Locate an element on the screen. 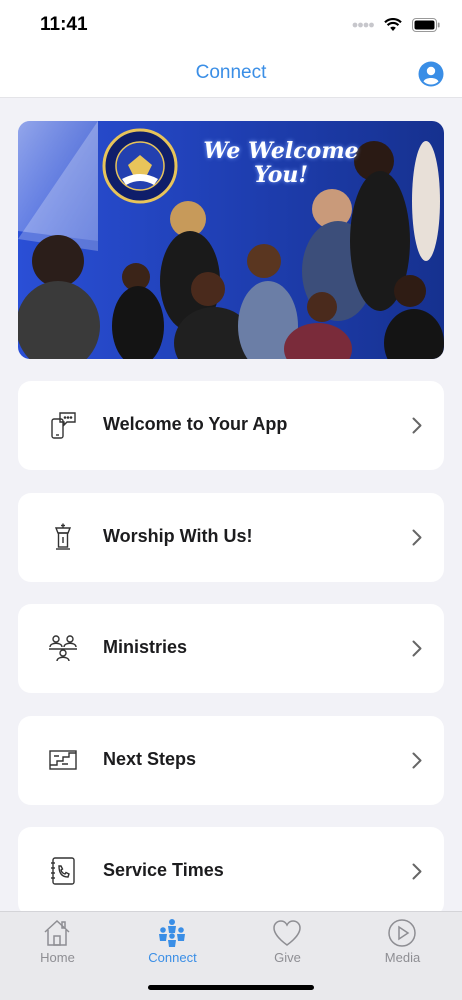 The image size is (462, 1000). banner-headline: We Welcome You! is located at coordinates (281, 163).